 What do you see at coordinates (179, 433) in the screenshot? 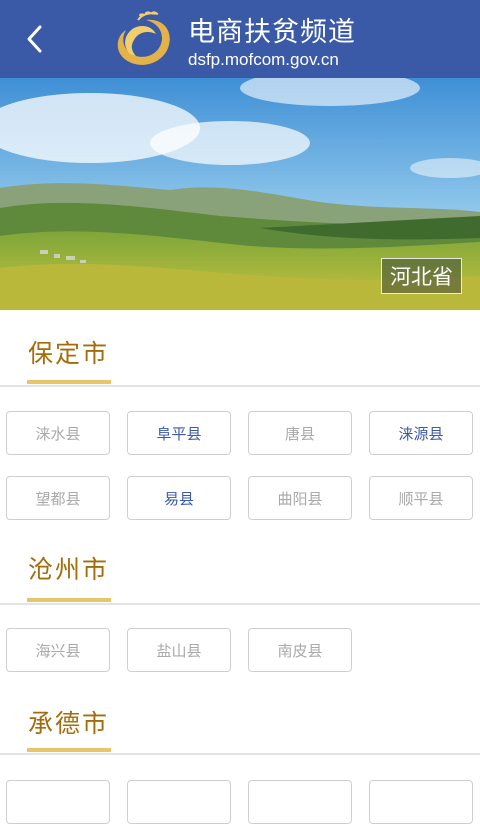
I see `county-button: 阜平县` at bounding box center [179, 433].